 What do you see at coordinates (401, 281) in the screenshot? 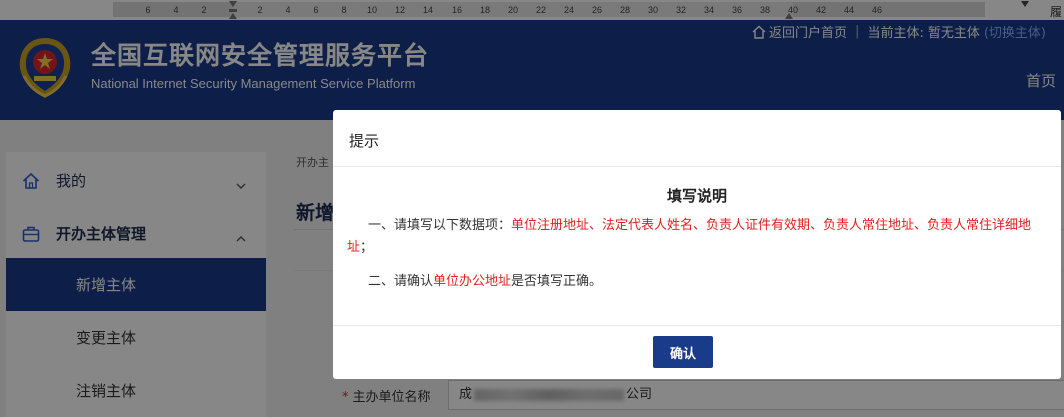
I see `instruction-text: 二、请确认` at bounding box center [401, 281].